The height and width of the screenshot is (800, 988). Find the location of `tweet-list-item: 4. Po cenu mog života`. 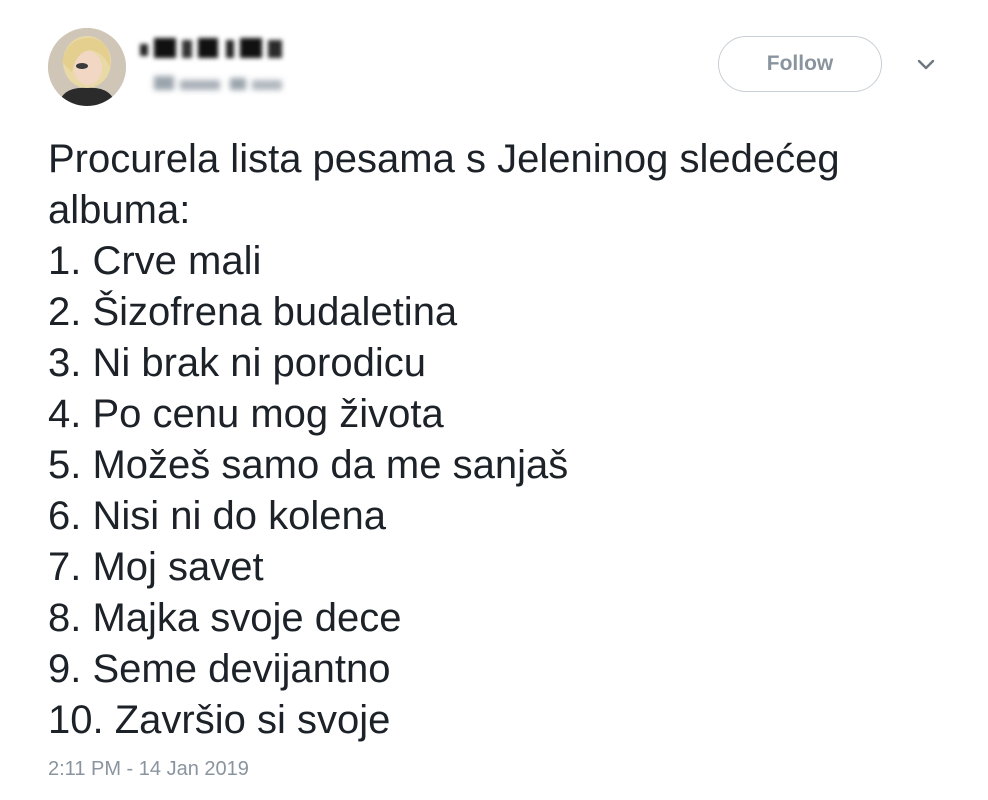

tweet-list-item: 4. Po cenu mog života is located at coordinates (246, 414).